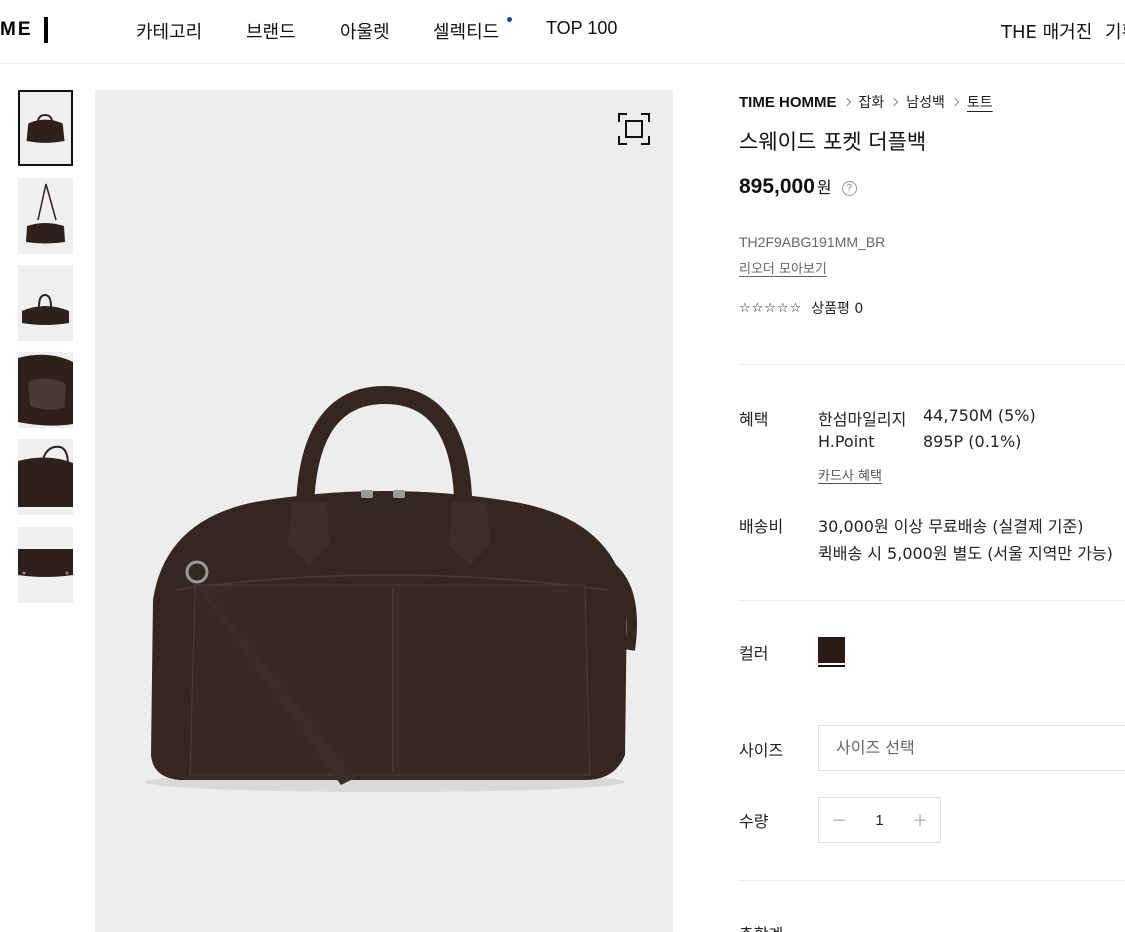 The height and width of the screenshot is (932, 1125). What do you see at coordinates (951, 526) in the screenshot?
I see `shipping-line: 30,000원 이상 무료배송 (실결제 기준)` at bounding box center [951, 526].